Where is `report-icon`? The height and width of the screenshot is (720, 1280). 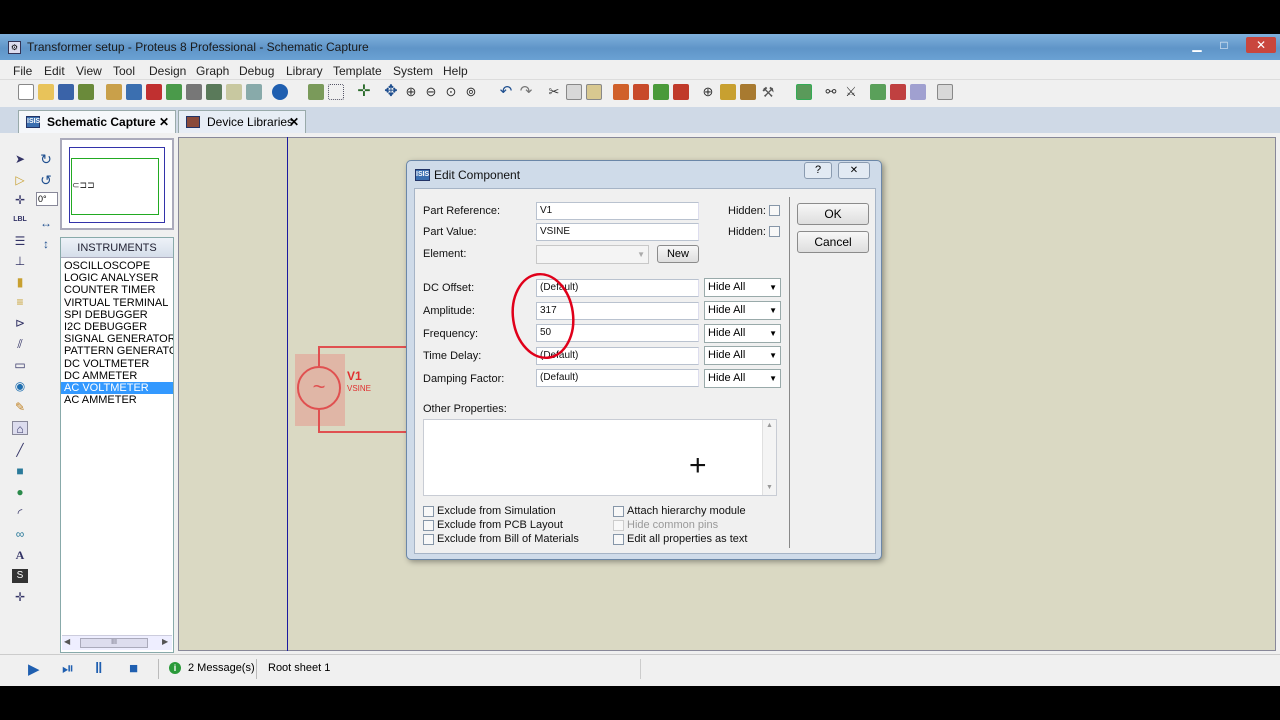 report-icon is located at coordinates (234, 92).